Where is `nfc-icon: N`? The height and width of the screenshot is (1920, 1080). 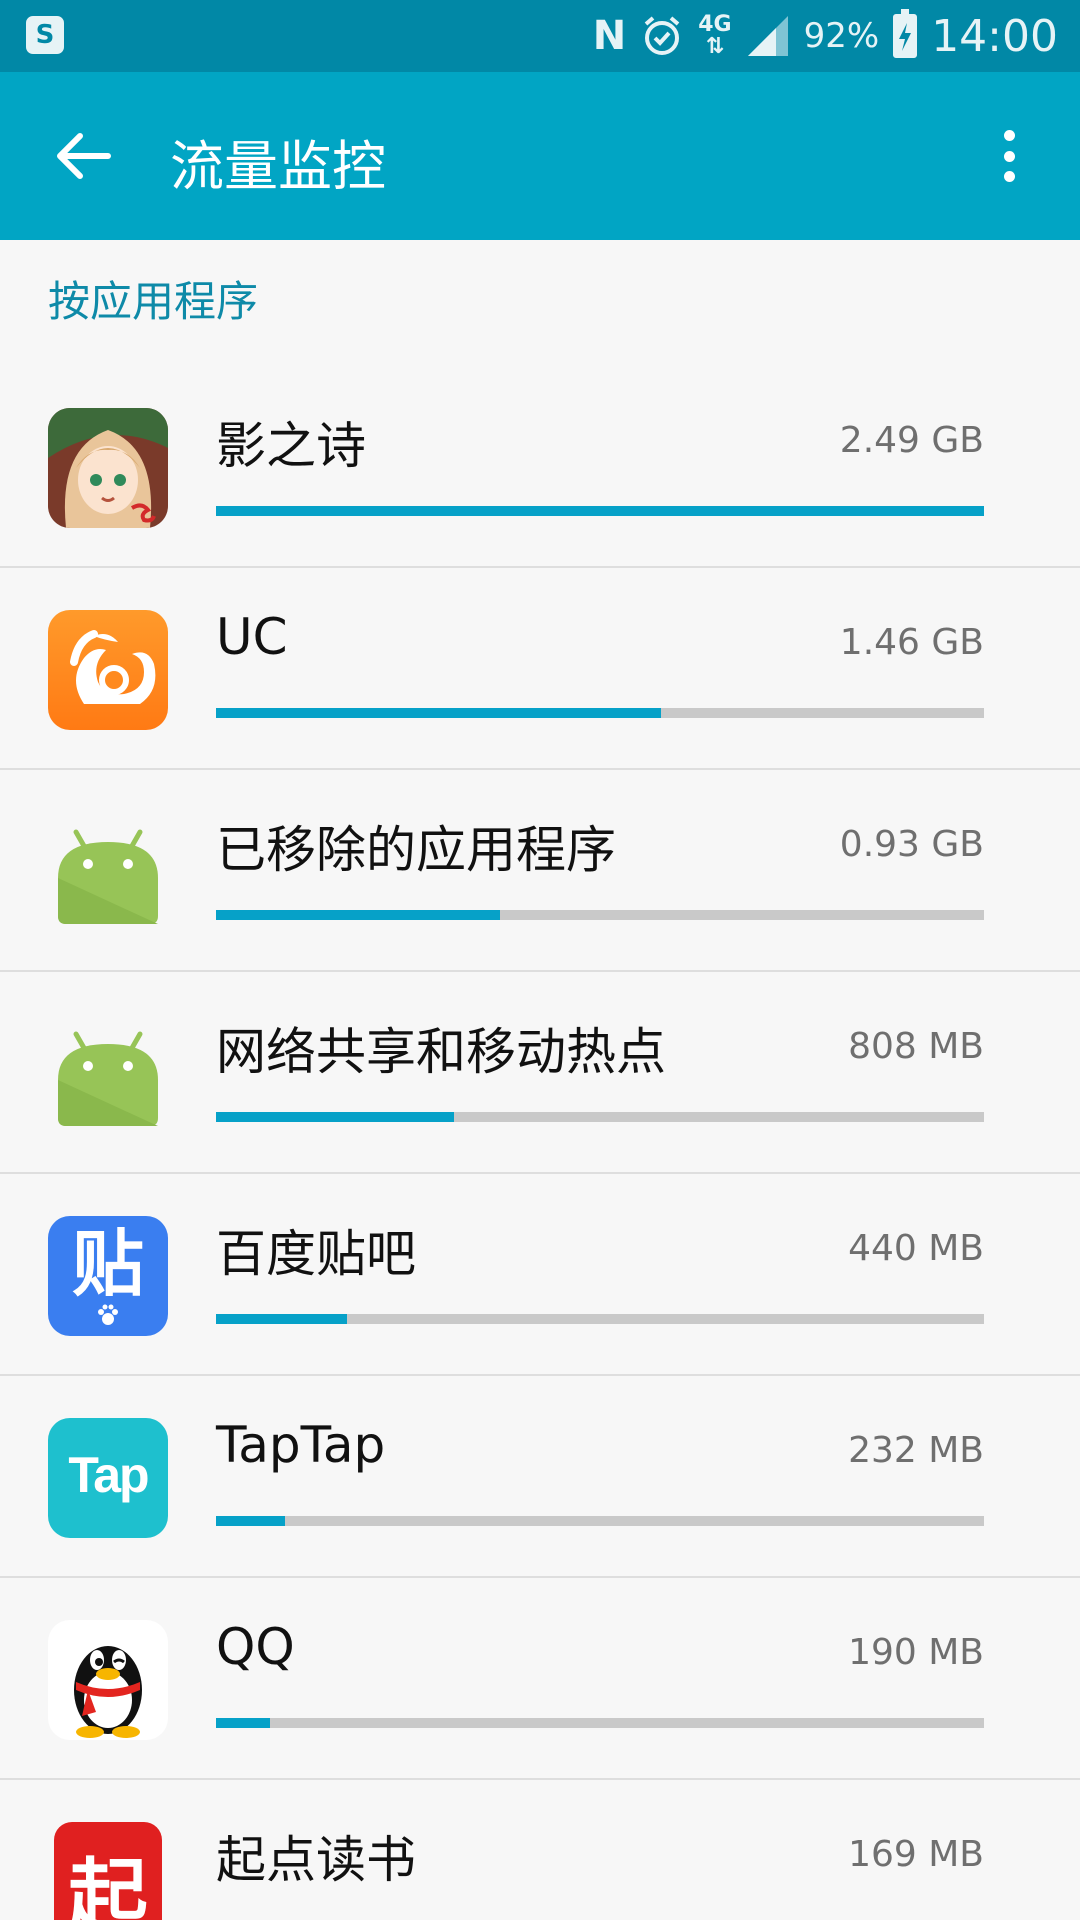 nfc-icon: N is located at coordinates (609, 36).